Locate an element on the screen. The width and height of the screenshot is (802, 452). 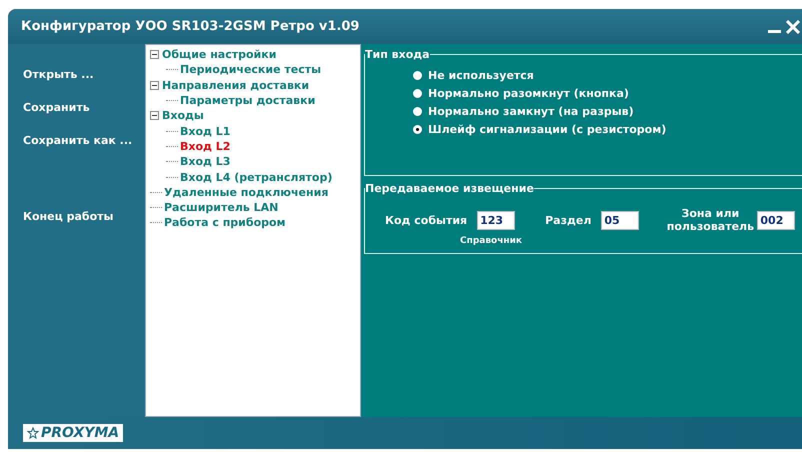
tree-item: Периодические тесты is located at coordinates (253, 70).